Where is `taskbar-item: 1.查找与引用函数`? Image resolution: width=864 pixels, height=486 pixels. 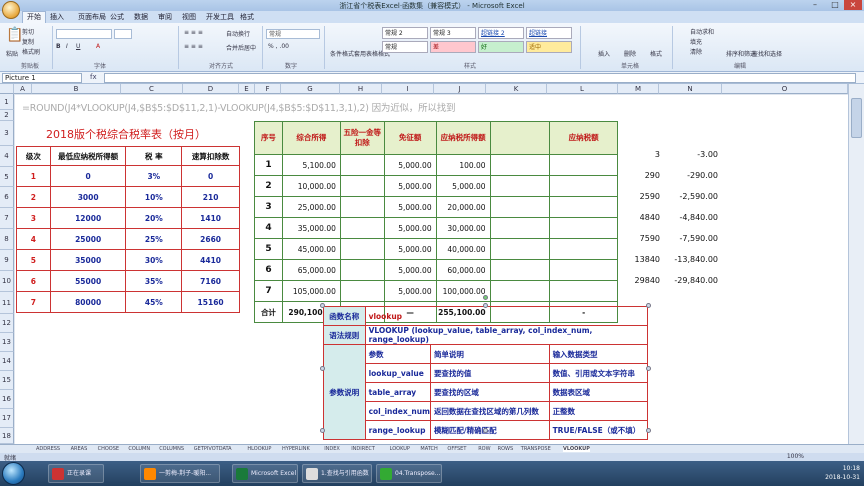
taskbar-item: 1.查找与引用函数 is located at coordinates (337, 473).